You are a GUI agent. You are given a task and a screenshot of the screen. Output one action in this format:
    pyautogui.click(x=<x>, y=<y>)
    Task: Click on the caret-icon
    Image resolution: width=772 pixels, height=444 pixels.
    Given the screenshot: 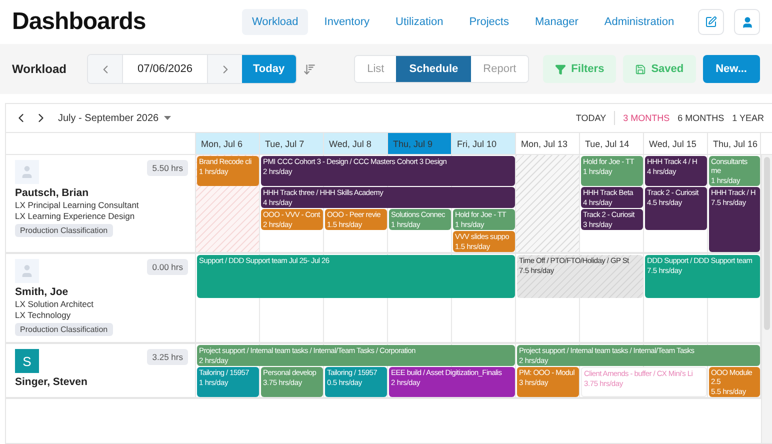 What is the action you would take?
    pyautogui.click(x=167, y=118)
    